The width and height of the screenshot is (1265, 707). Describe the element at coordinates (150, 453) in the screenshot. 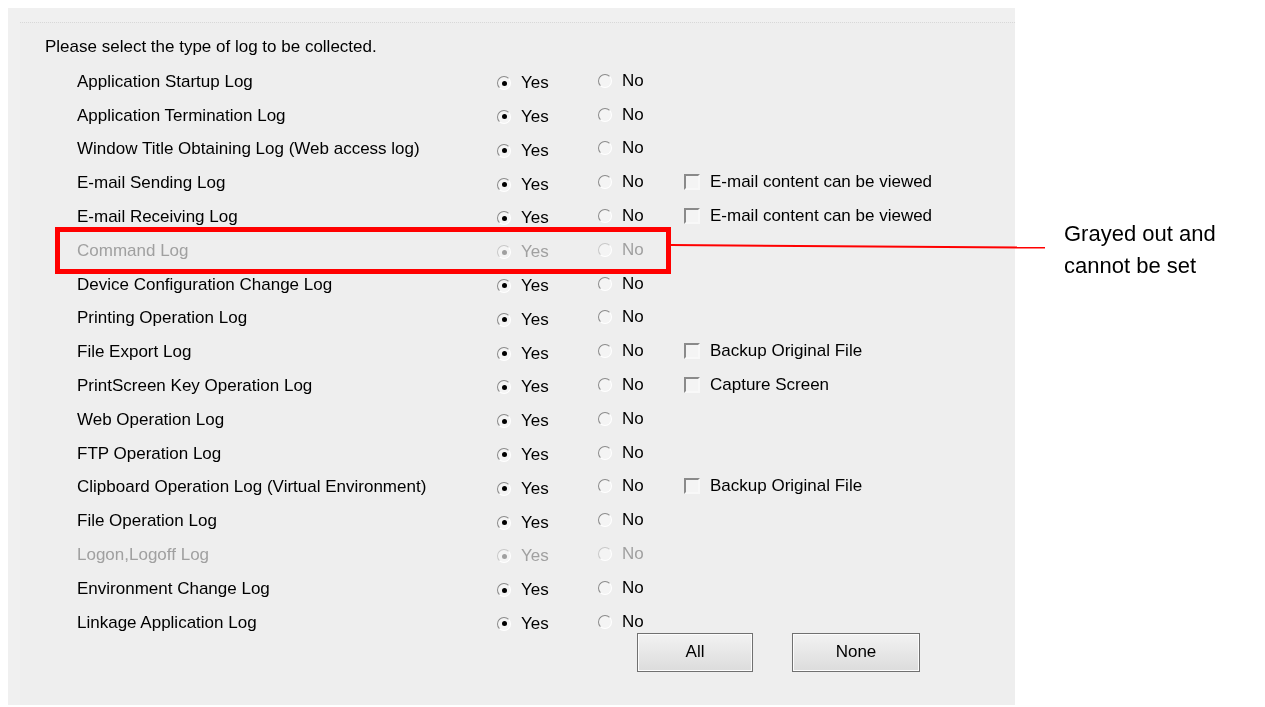

I see `log-type-label: FTP Operation Log` at that location.